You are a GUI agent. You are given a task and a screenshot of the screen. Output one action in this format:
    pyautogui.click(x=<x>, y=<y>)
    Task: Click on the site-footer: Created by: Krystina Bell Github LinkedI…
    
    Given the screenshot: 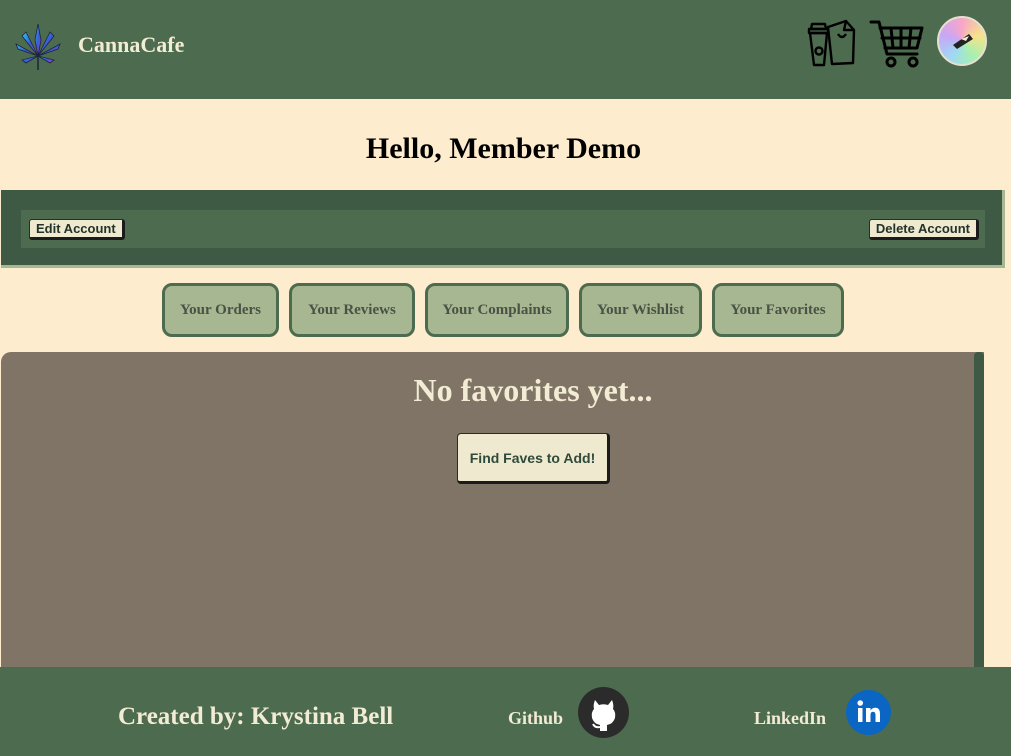 What is the action you would take?
    pyautogui.click(x=505, y=711)
    